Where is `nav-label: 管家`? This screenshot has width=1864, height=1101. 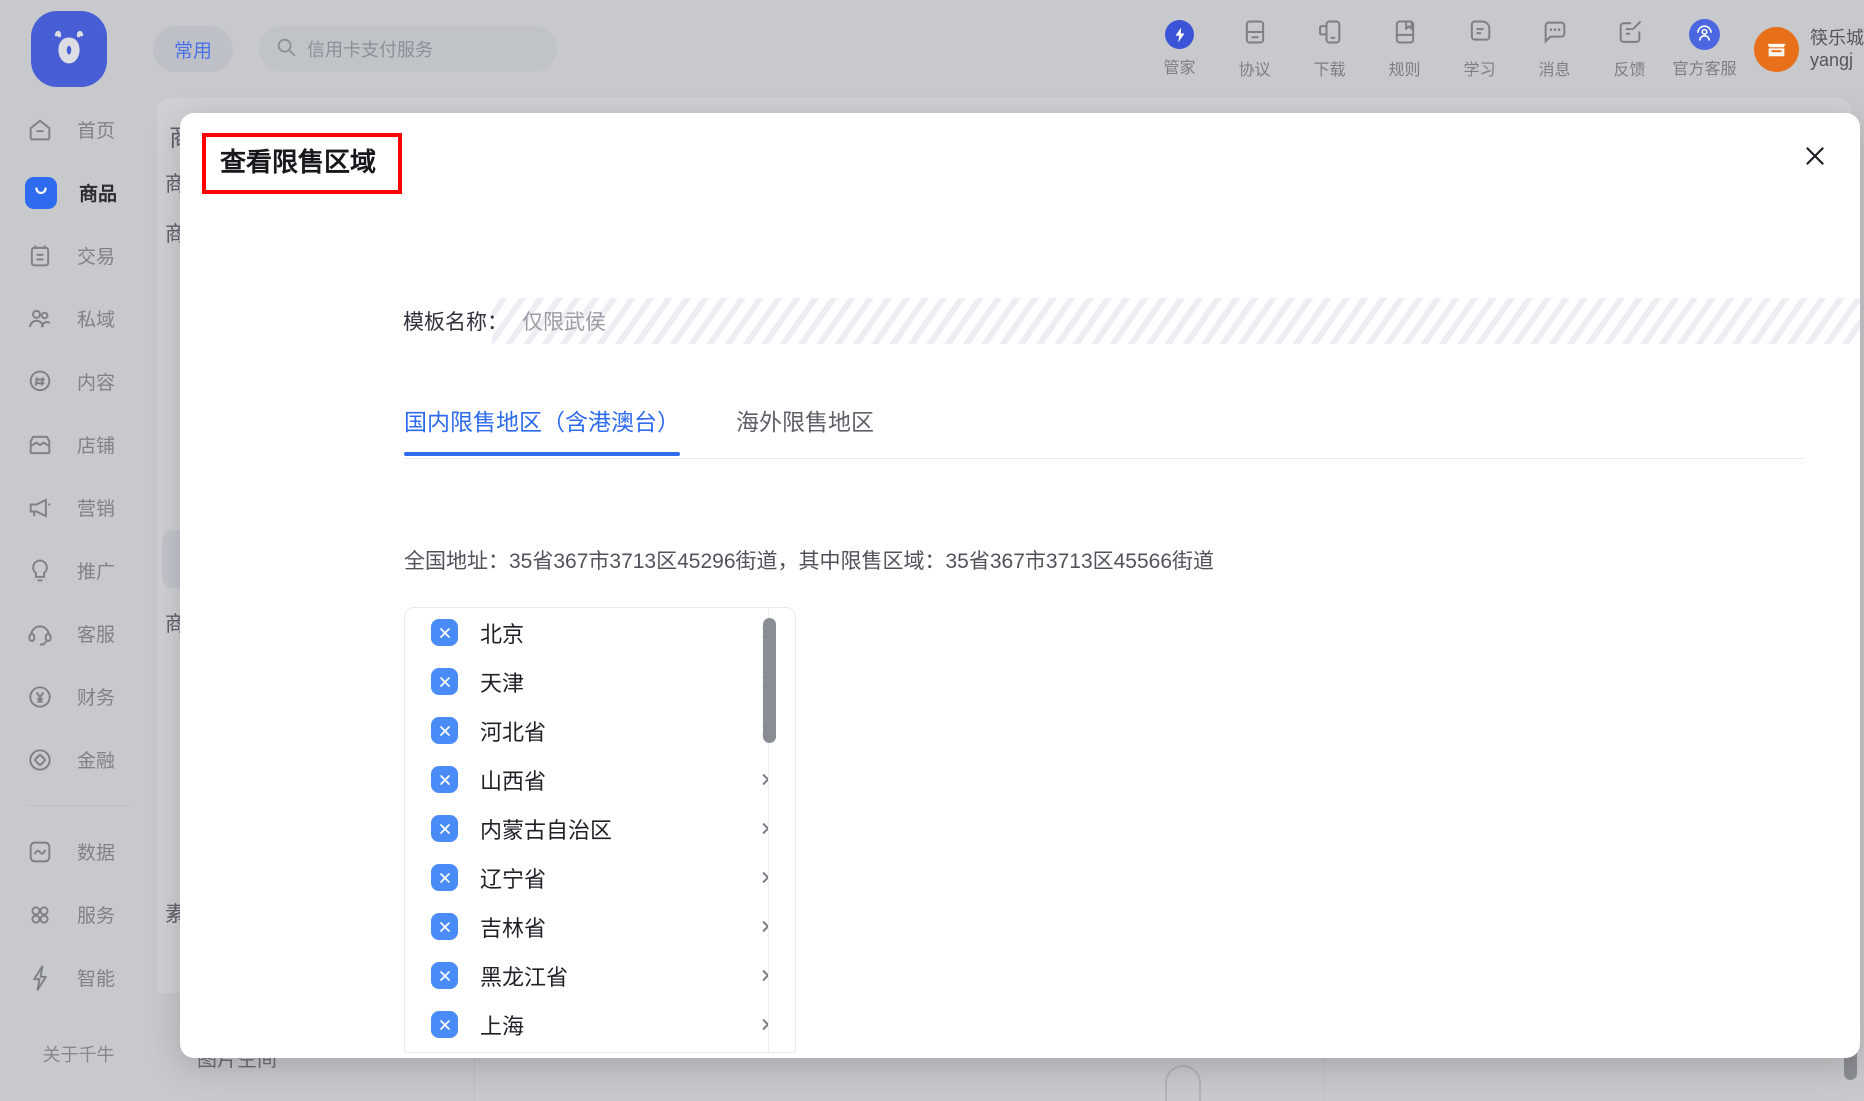 nav-label: 管家 is located at coordinates (1179, 68).